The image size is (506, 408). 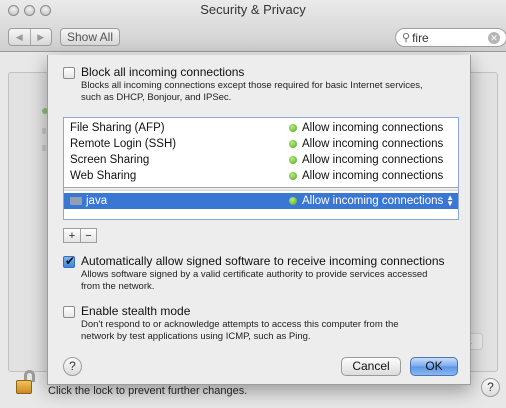 What do you see at coordinates (90, 37) in the screenshot?
I see `show-all-button: Show All` at bounding box center [90, 37].